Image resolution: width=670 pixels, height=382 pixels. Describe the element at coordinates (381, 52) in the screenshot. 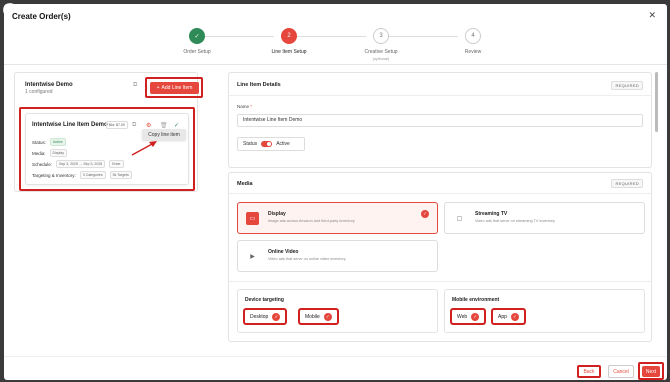

I see `step-label: Creative Setup` at that location.